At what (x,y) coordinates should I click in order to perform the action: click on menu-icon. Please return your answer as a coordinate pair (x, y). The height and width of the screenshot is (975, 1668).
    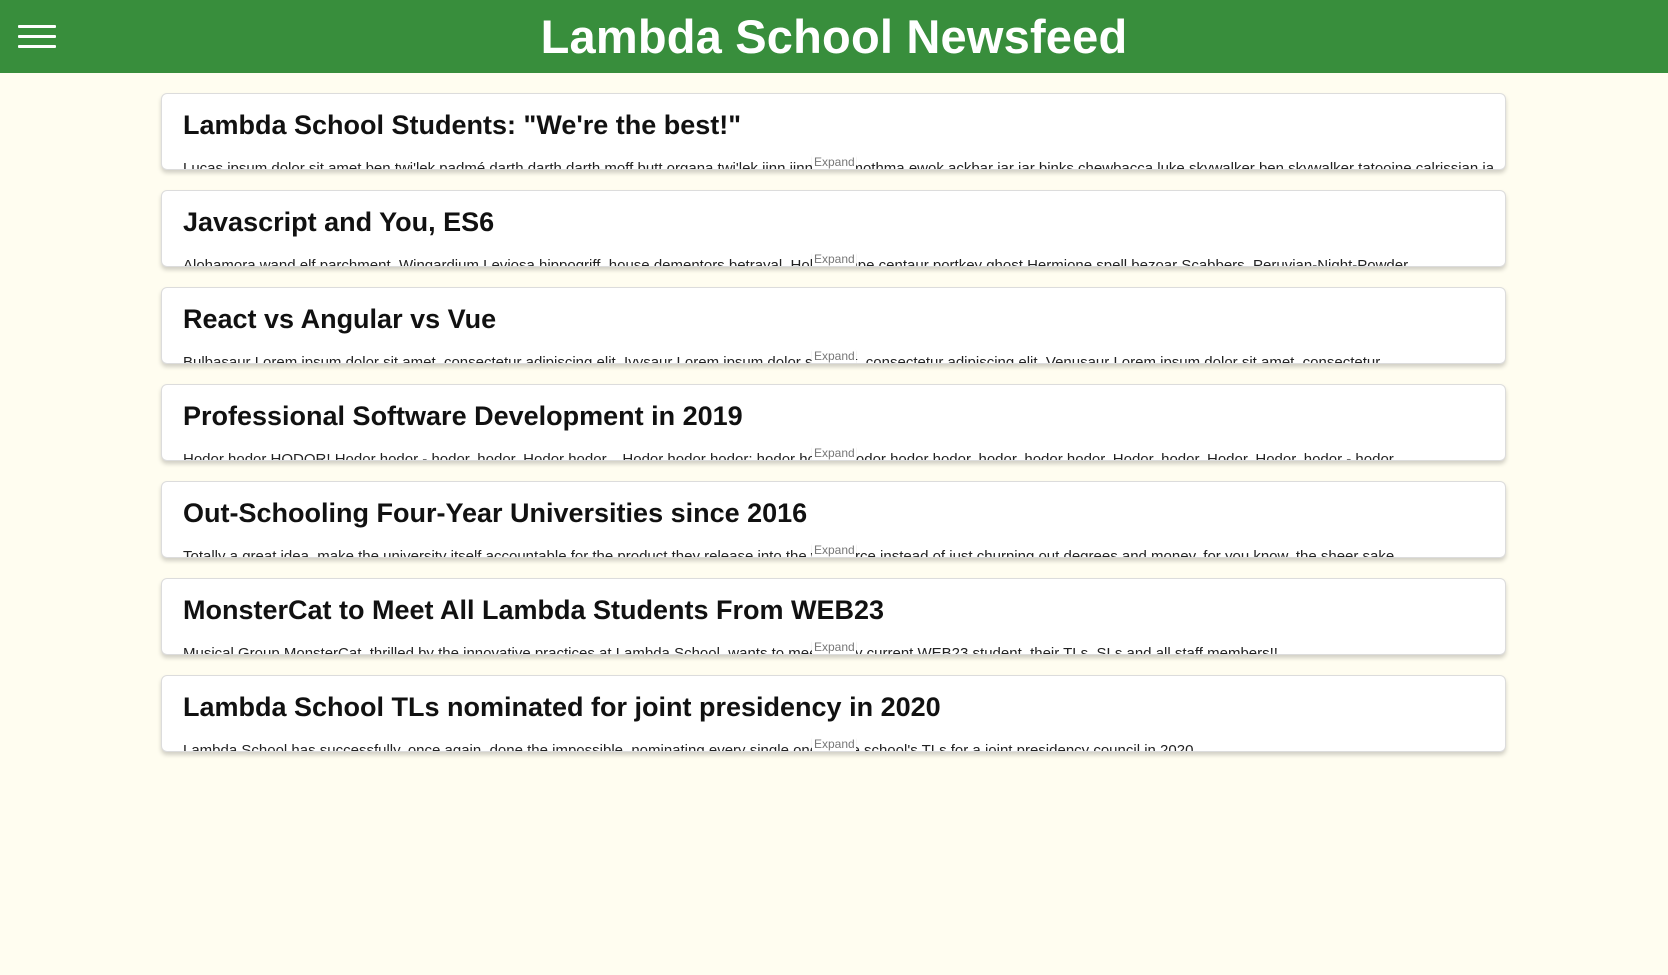
    Looking at the image, I should click on (37, 36).